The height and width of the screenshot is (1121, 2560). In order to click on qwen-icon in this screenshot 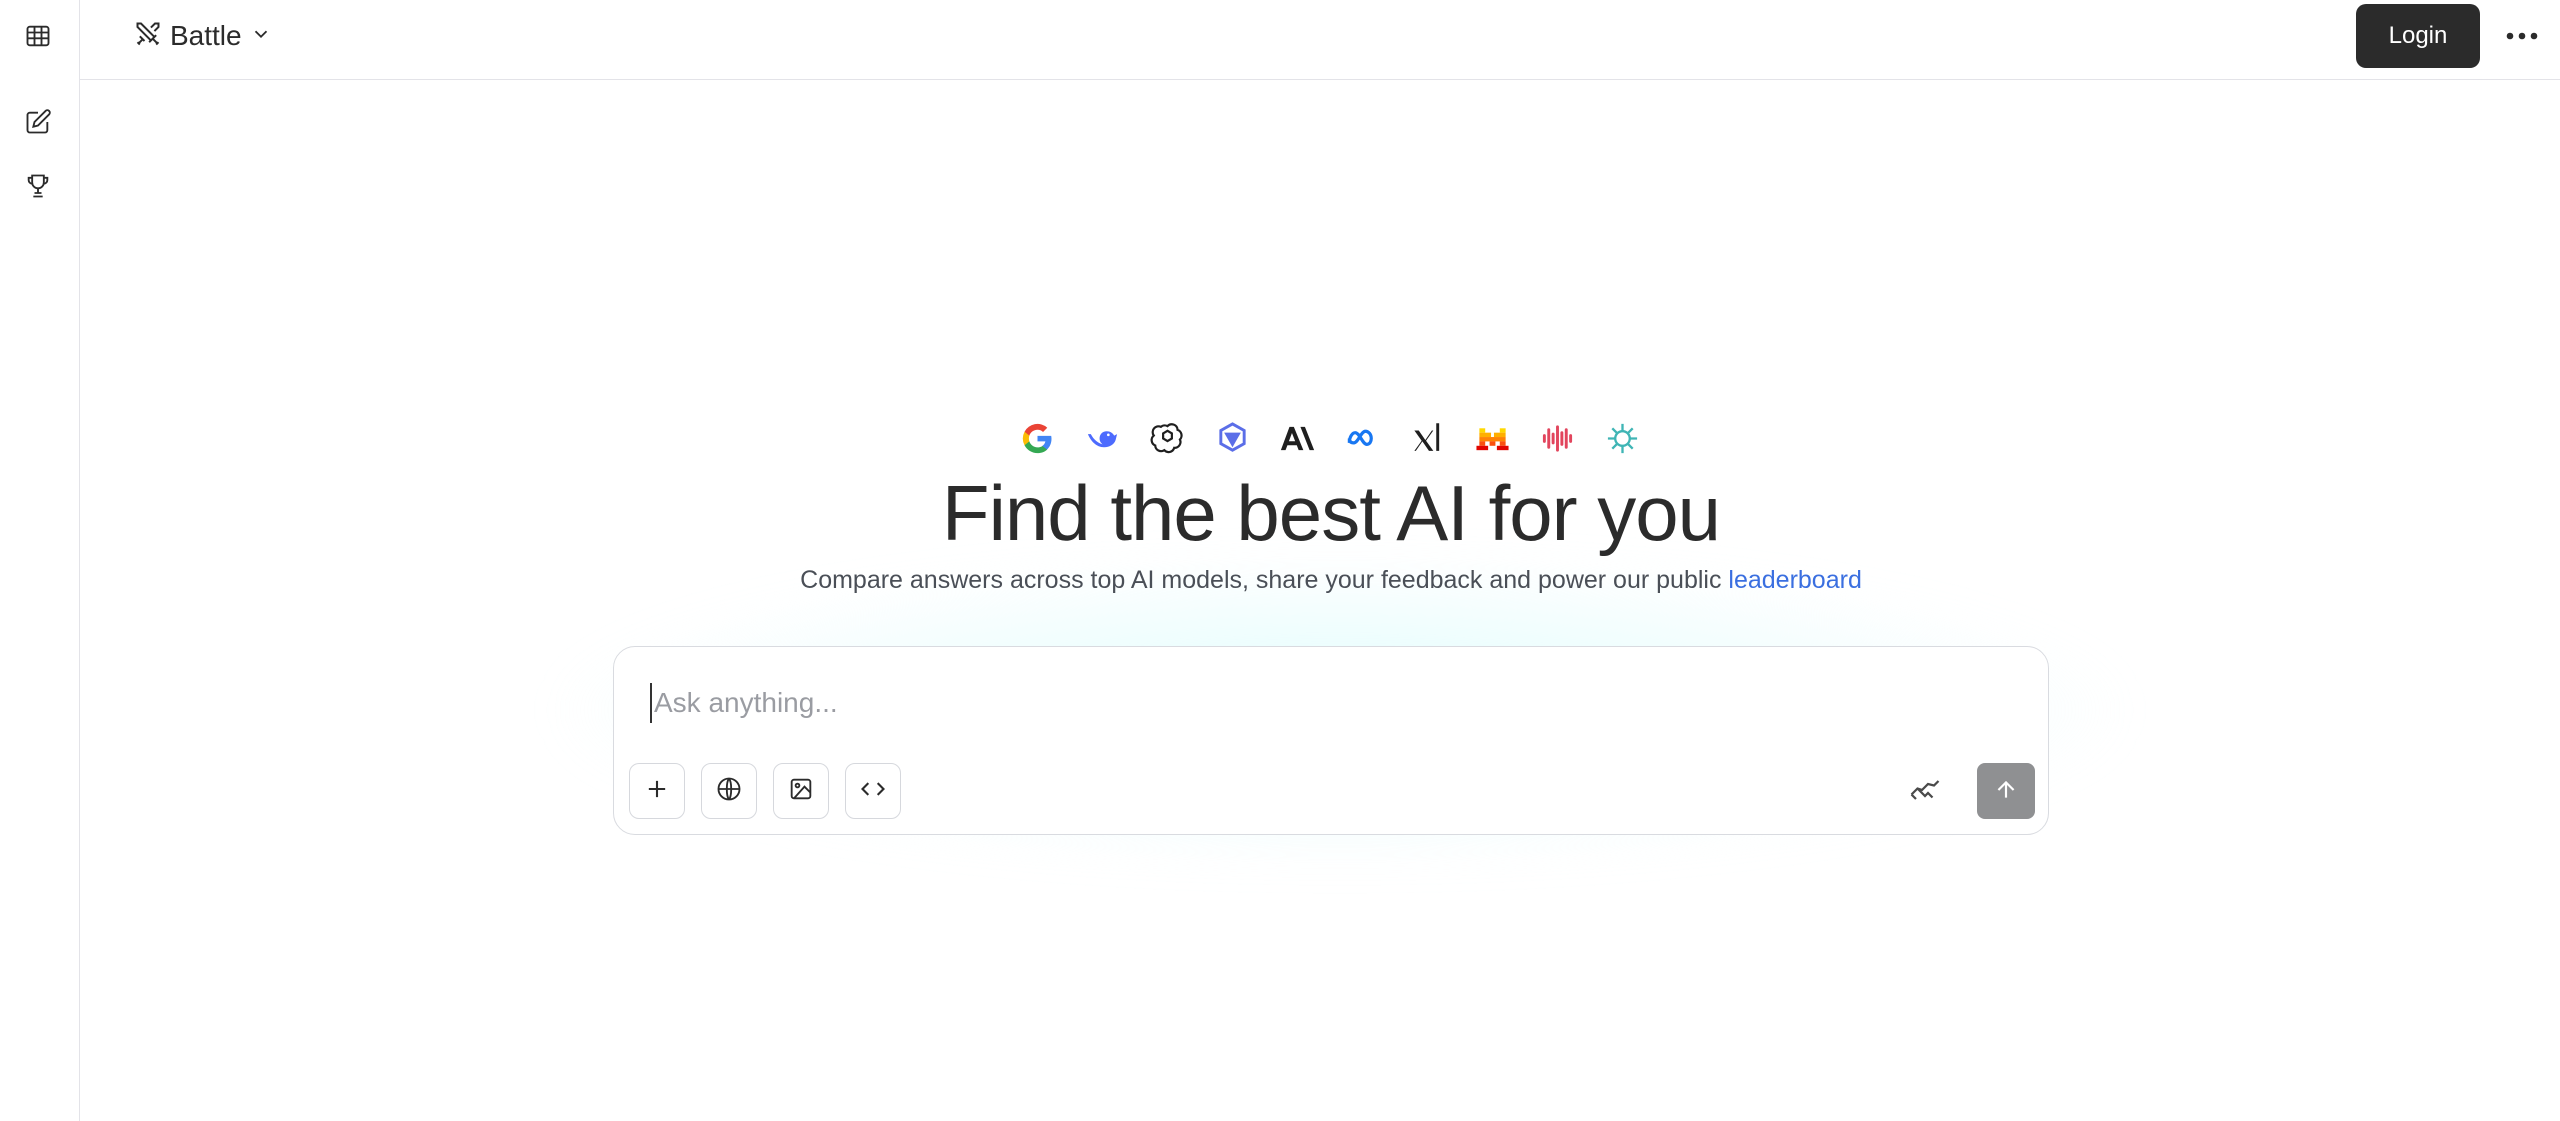, I will do `click(1232, 438)`.